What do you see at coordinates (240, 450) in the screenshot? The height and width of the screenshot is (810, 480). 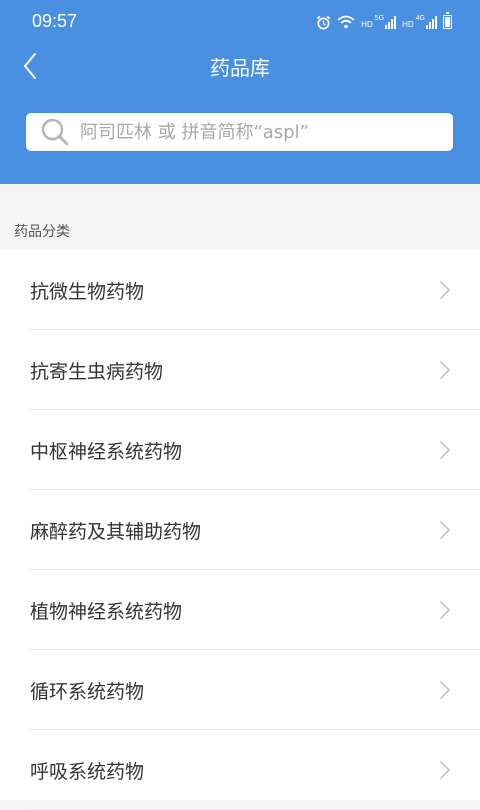 I see `category-item: 中枢神经系统药物` at bounding box center [240, 450].